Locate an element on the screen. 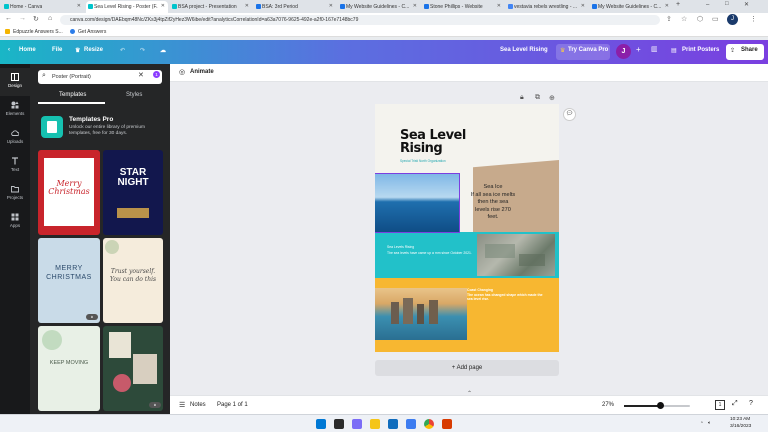 The width and height of the screenshot is (768, 432). browser-menu-icon: ⋮ is located at coordinates (753, 19).